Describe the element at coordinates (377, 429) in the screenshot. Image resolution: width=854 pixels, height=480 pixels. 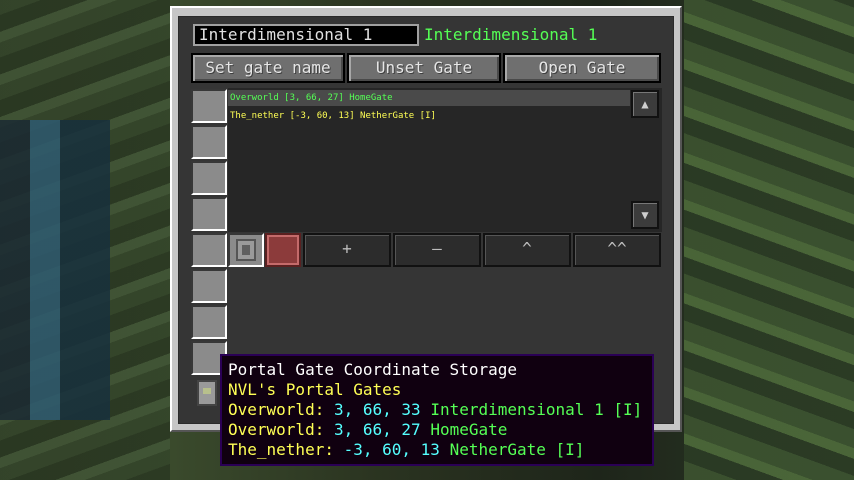
I see `tooltip-entry-coords: 3, 66, 27` at that location.